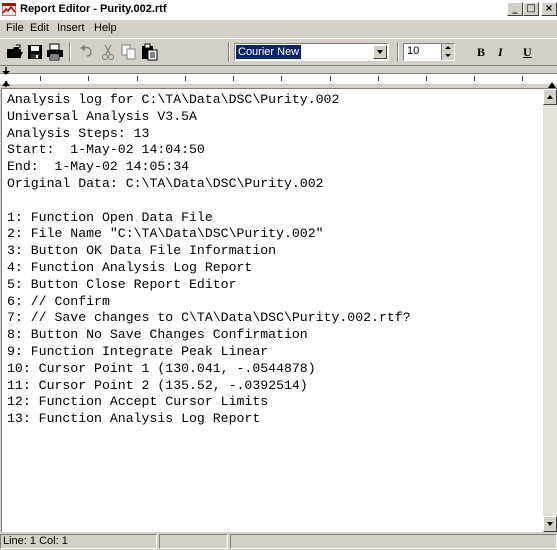 This screenshot has height=550, width=557. Describe the element at coordinates (209, 369) in the screenshot. I see `document-line: 10: Cursor Point 1 (130.041, -.0544878)` at that location.